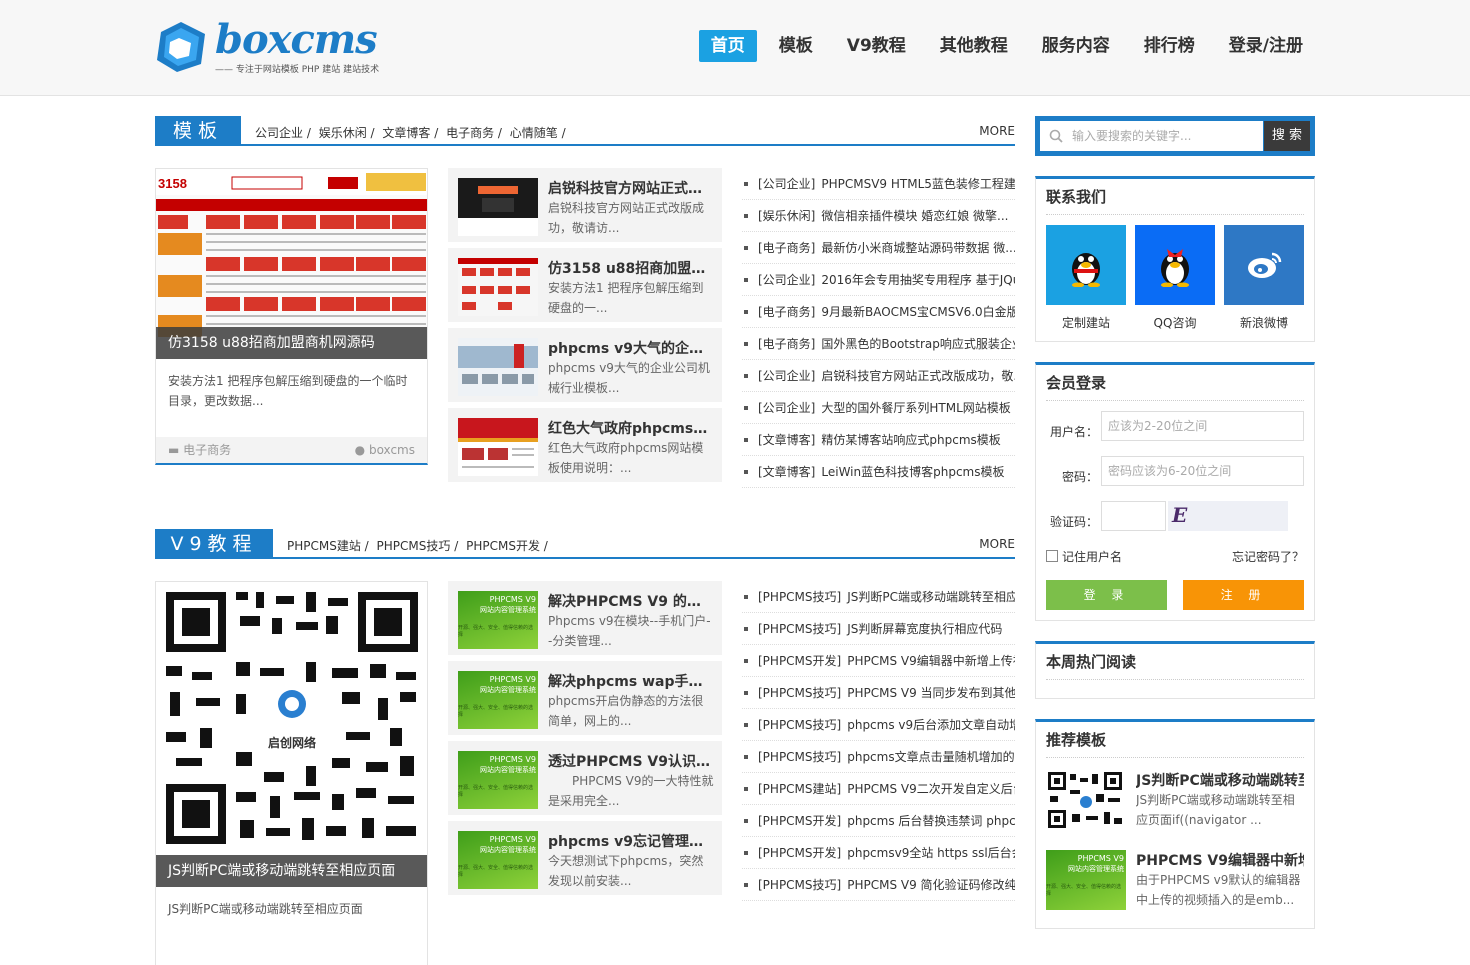 Image resolution: width=1470 pixels, height=965 pixels. Describe the element at coordinates (1106, 595) in the screenshot. I see `login-button: 登 录` at that location.